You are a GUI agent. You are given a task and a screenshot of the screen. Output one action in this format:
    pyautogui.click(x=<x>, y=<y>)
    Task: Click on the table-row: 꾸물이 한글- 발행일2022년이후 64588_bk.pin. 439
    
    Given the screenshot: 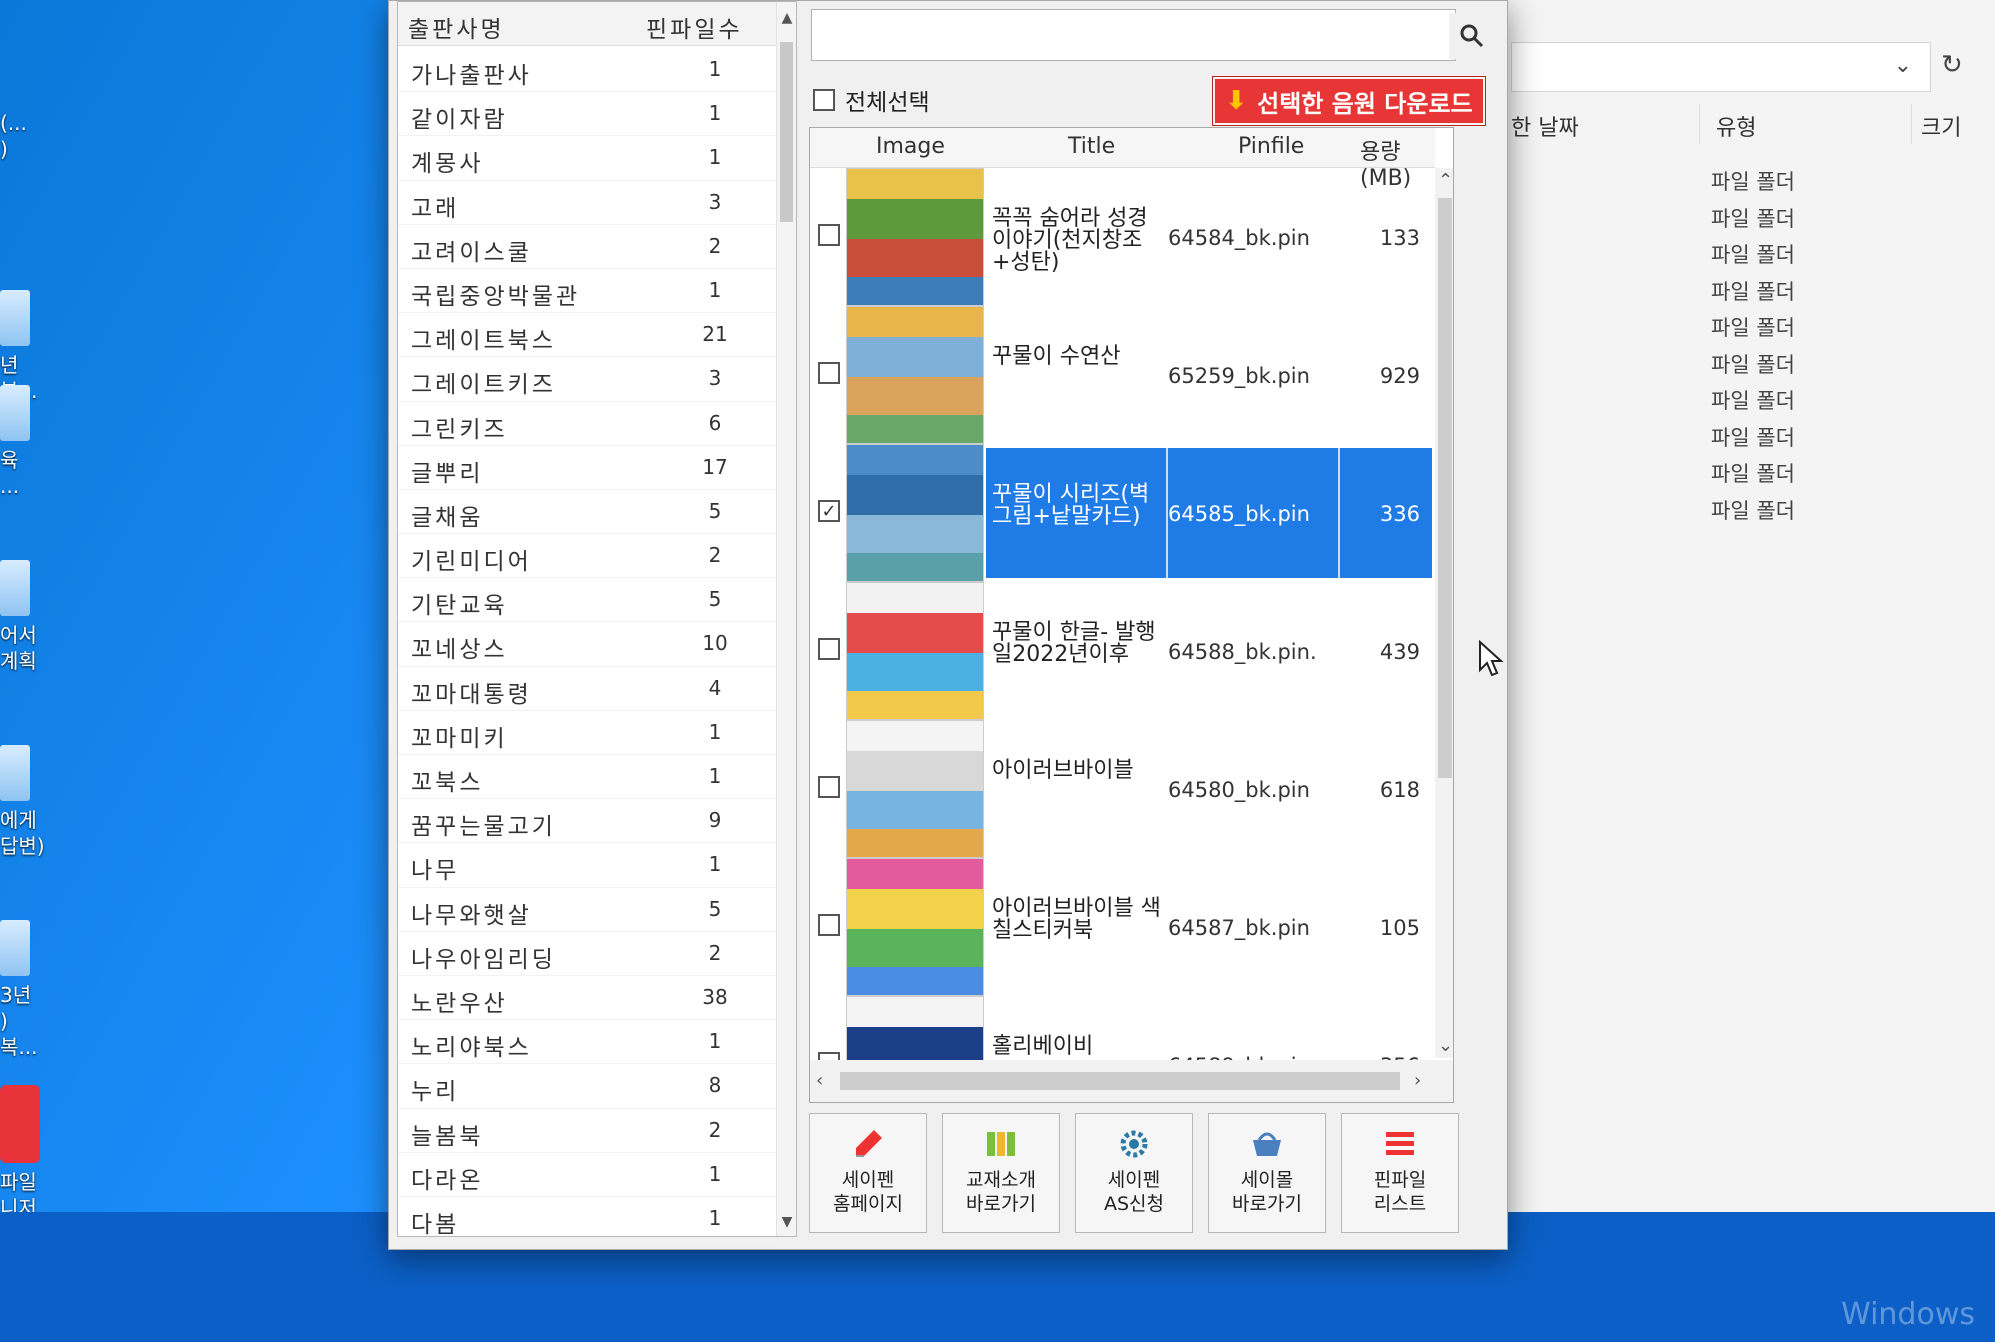 What is the action you would take?
    pyautogui.click(x=1122, y=651)
    